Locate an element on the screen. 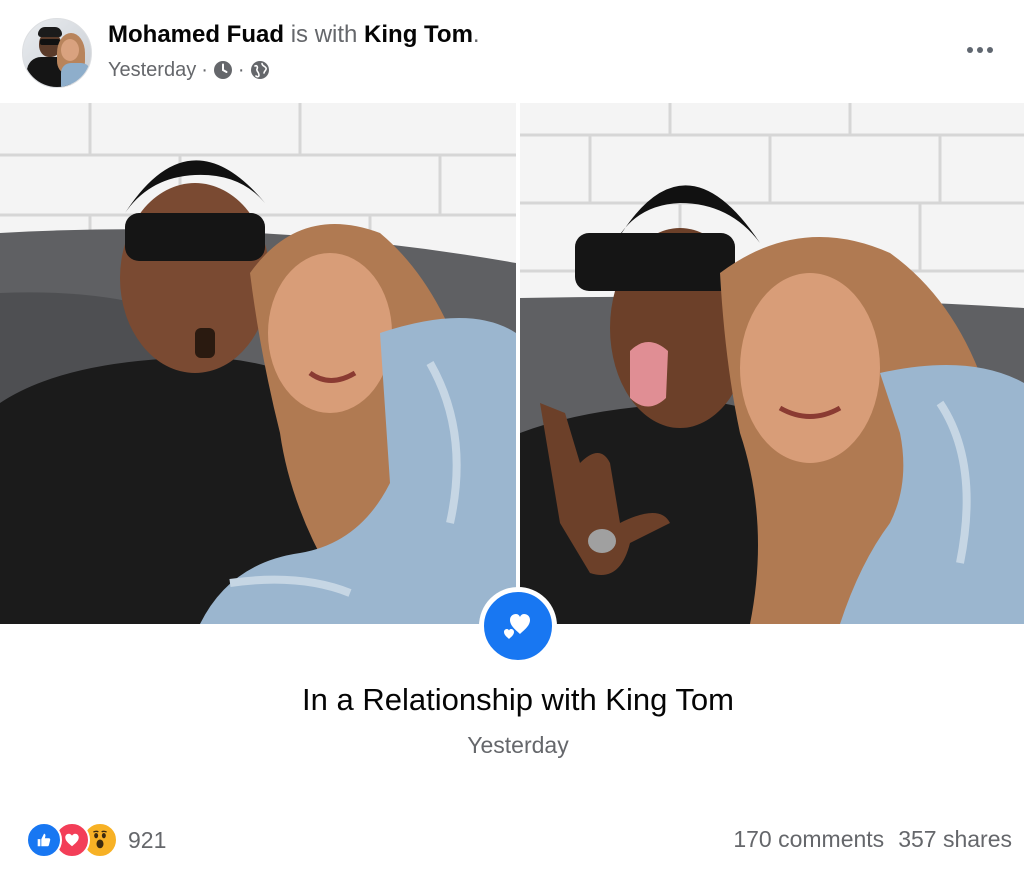 The image size is (1024, 874). avatar-face-woman is located at coordinates (70, 50).